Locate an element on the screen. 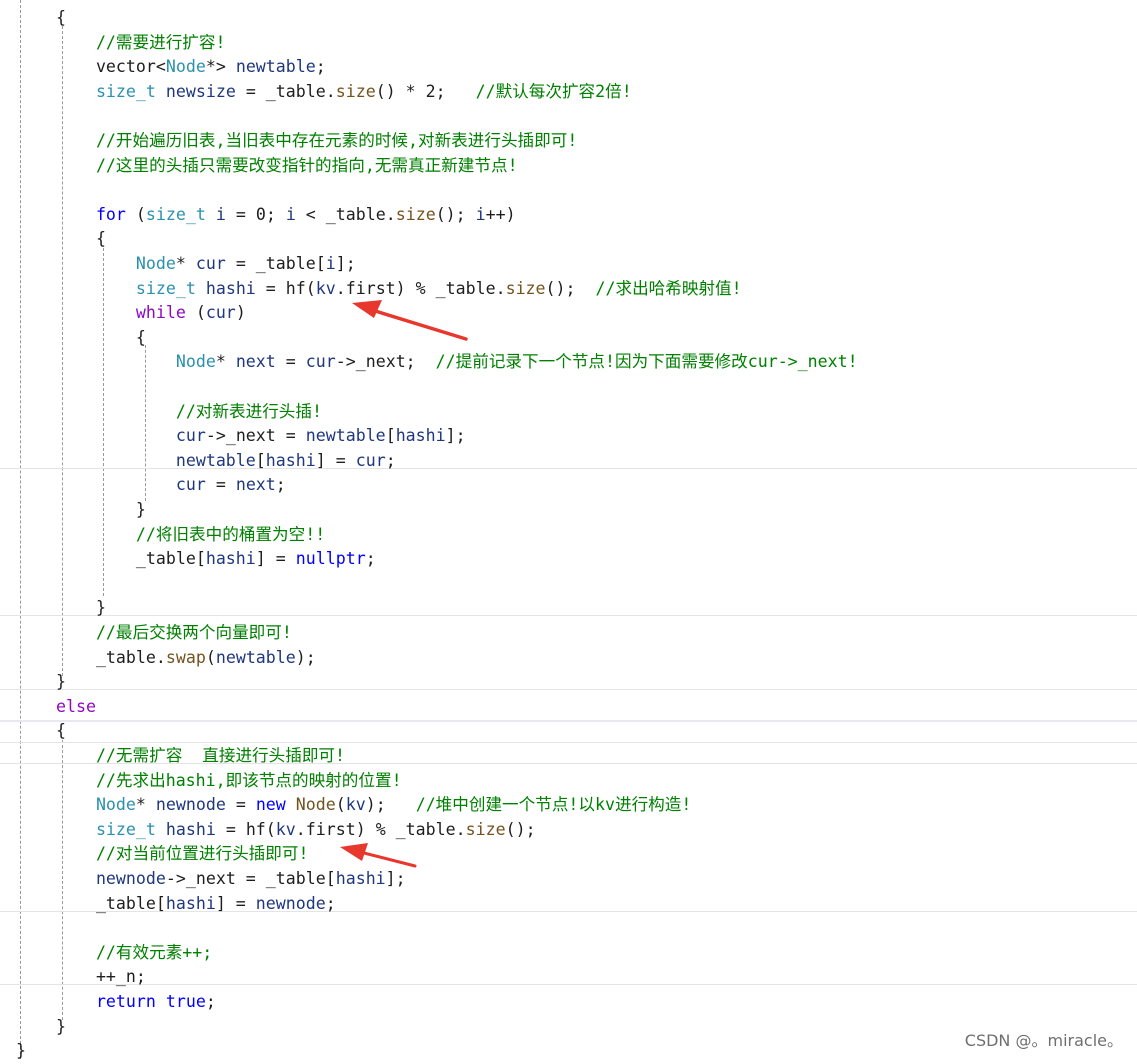  watermark: CSDN @。miracle。 is located at coordinates (1043, 1040).